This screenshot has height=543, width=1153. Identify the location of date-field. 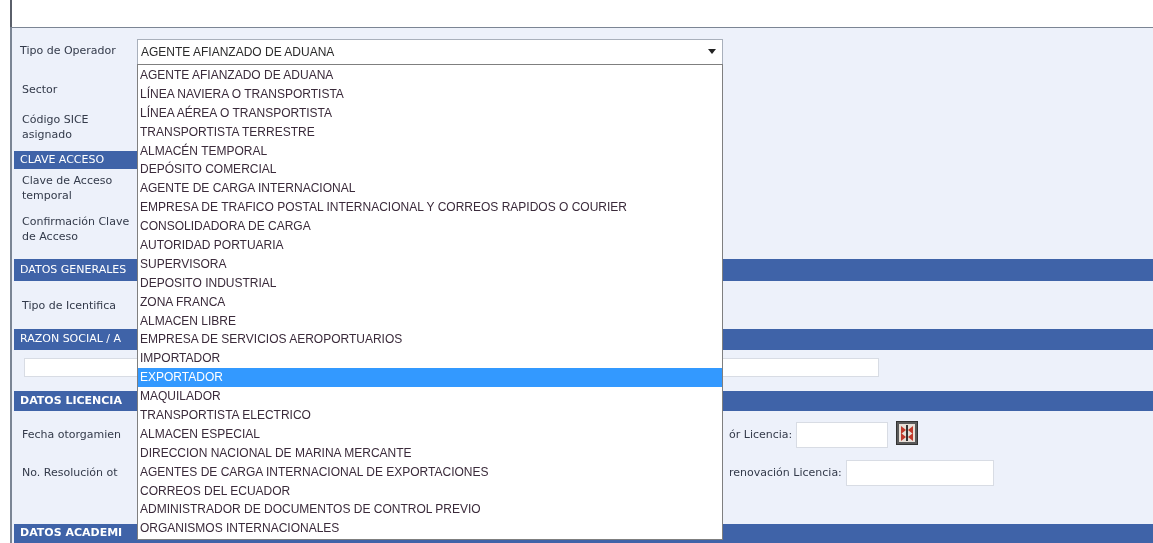
(842, 435).